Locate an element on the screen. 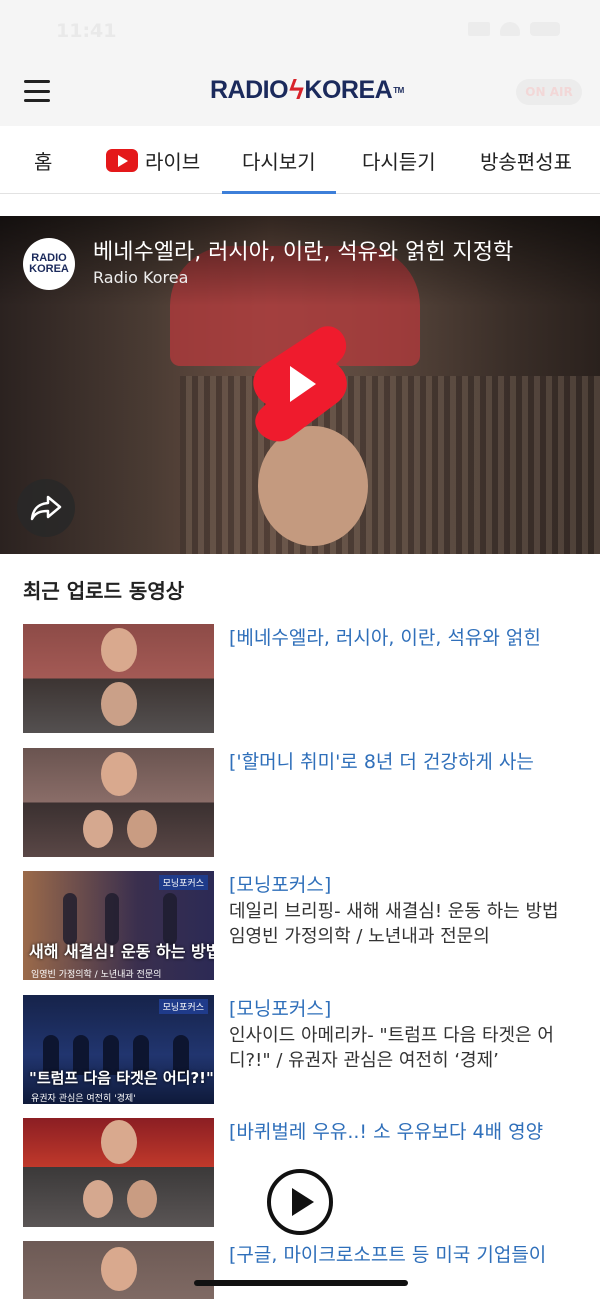  thumbnail-subcaption: 임영빈 가정의학 / 노년내과 전문의 is located at coordinates (96, 975).